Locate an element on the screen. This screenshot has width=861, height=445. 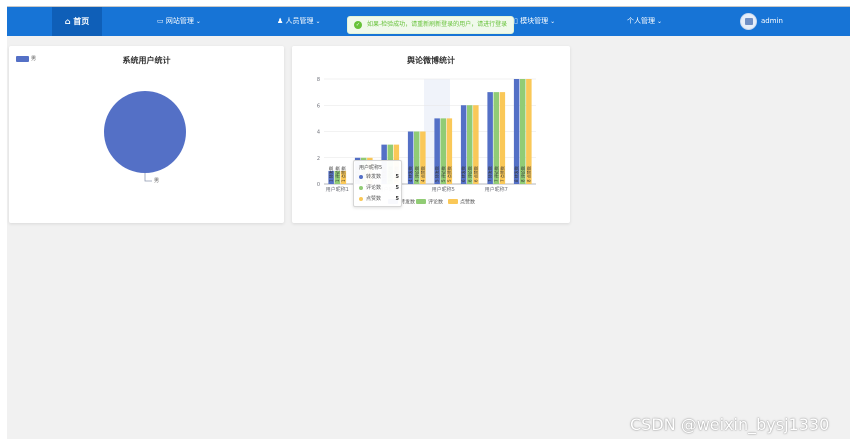
nav-module-management-label: 模块管理 is located at coordinates (534, 21).